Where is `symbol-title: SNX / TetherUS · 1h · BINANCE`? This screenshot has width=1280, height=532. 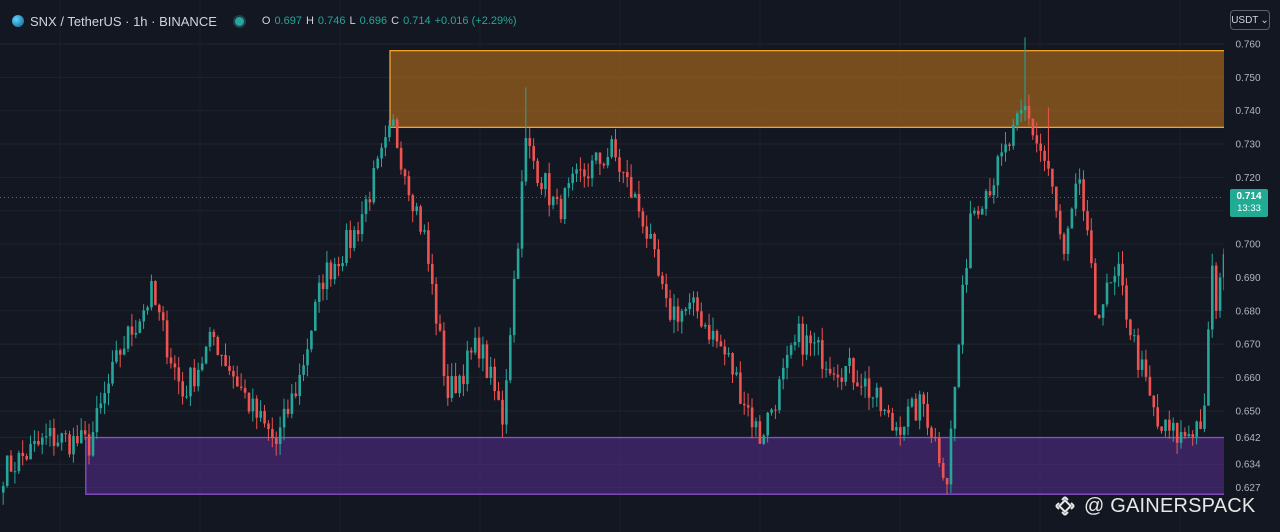 symbol-title: SNX / TetherUS · 1h · BINANCE is located at coordinates (123, 21).